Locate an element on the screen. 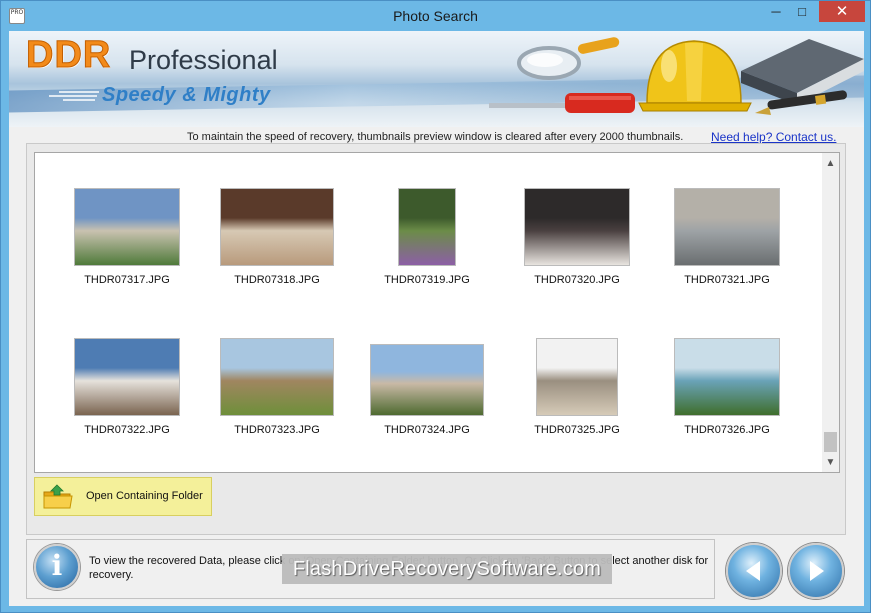 The width and height of the screenshot is (871, 613). thumbnail-item: THDR07320.JPG is located at coordinates (577, 249).